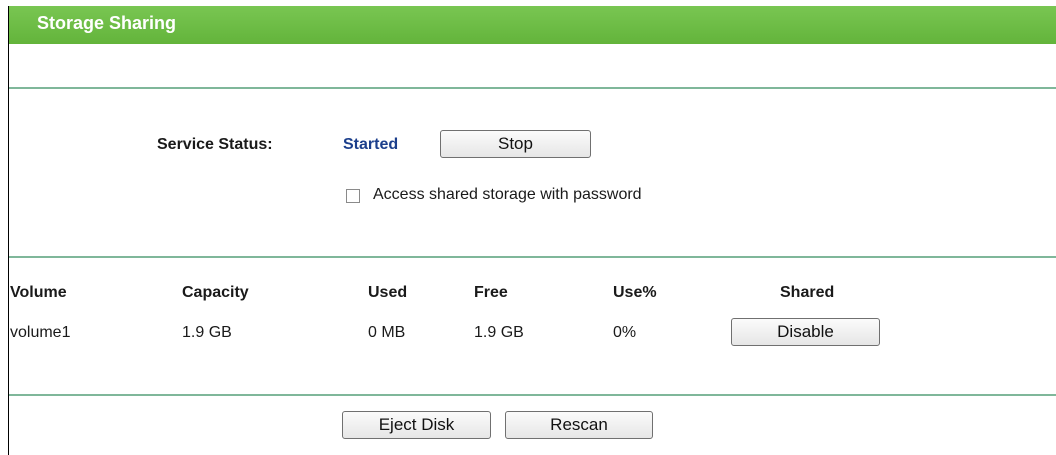 This screenshot has width=1056, height=455. Describe the element at coordinates (40, 332) in the screenshot. I see `cell-volume: volume1` at that location.